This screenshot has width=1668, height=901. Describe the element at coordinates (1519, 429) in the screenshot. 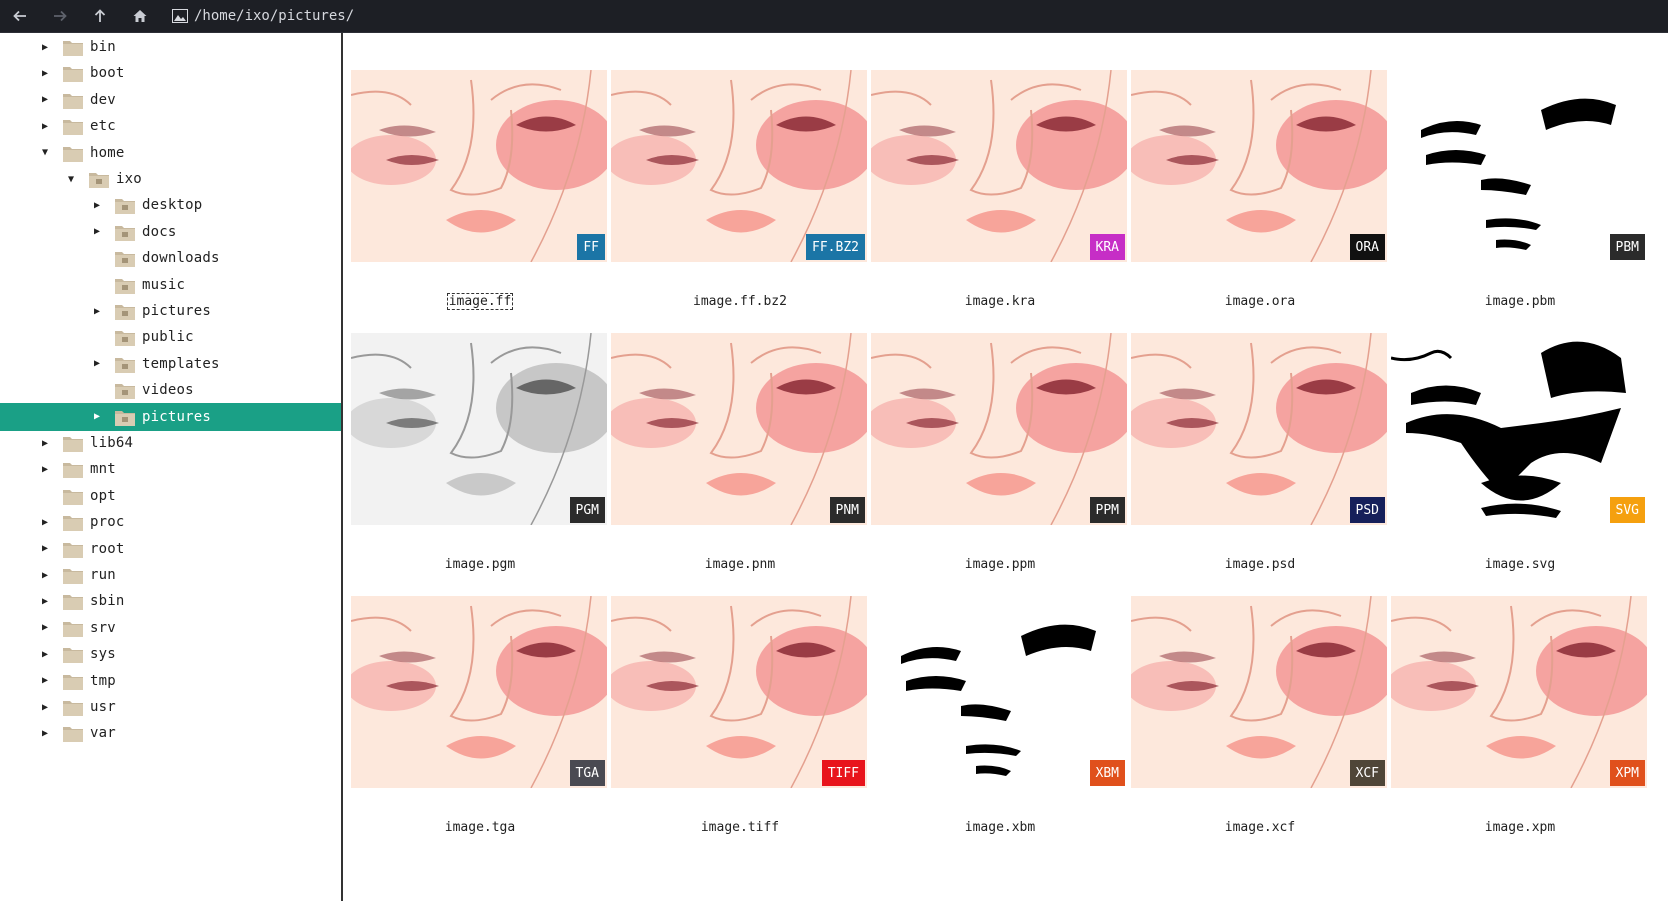

I see `thumbnail: SVG` at that location.